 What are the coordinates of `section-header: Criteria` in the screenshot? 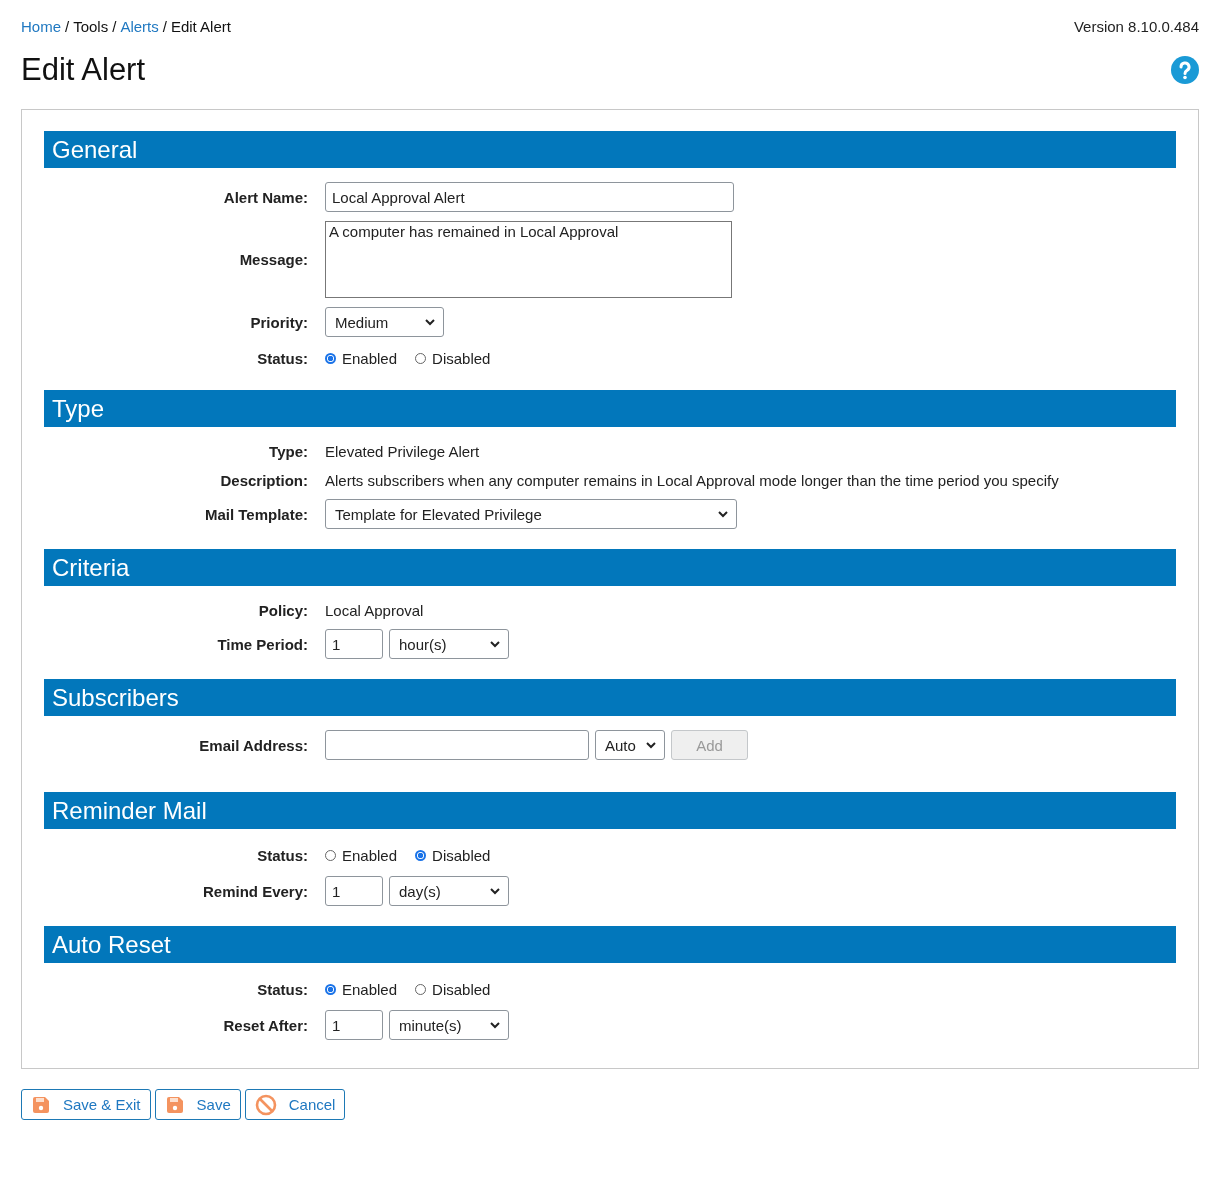 It's located at (610, 567).